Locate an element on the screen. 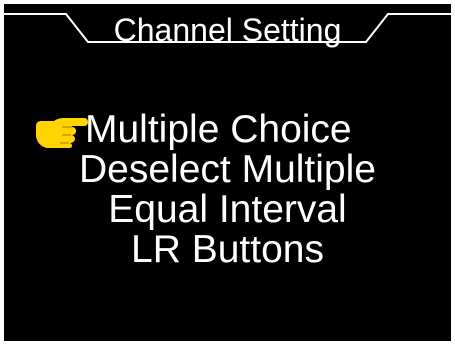 Image resolution: width=455 pixels, height=345 pixels. menu-item-lr-buttons: LR Buttons is located at coordinates (227, 250).